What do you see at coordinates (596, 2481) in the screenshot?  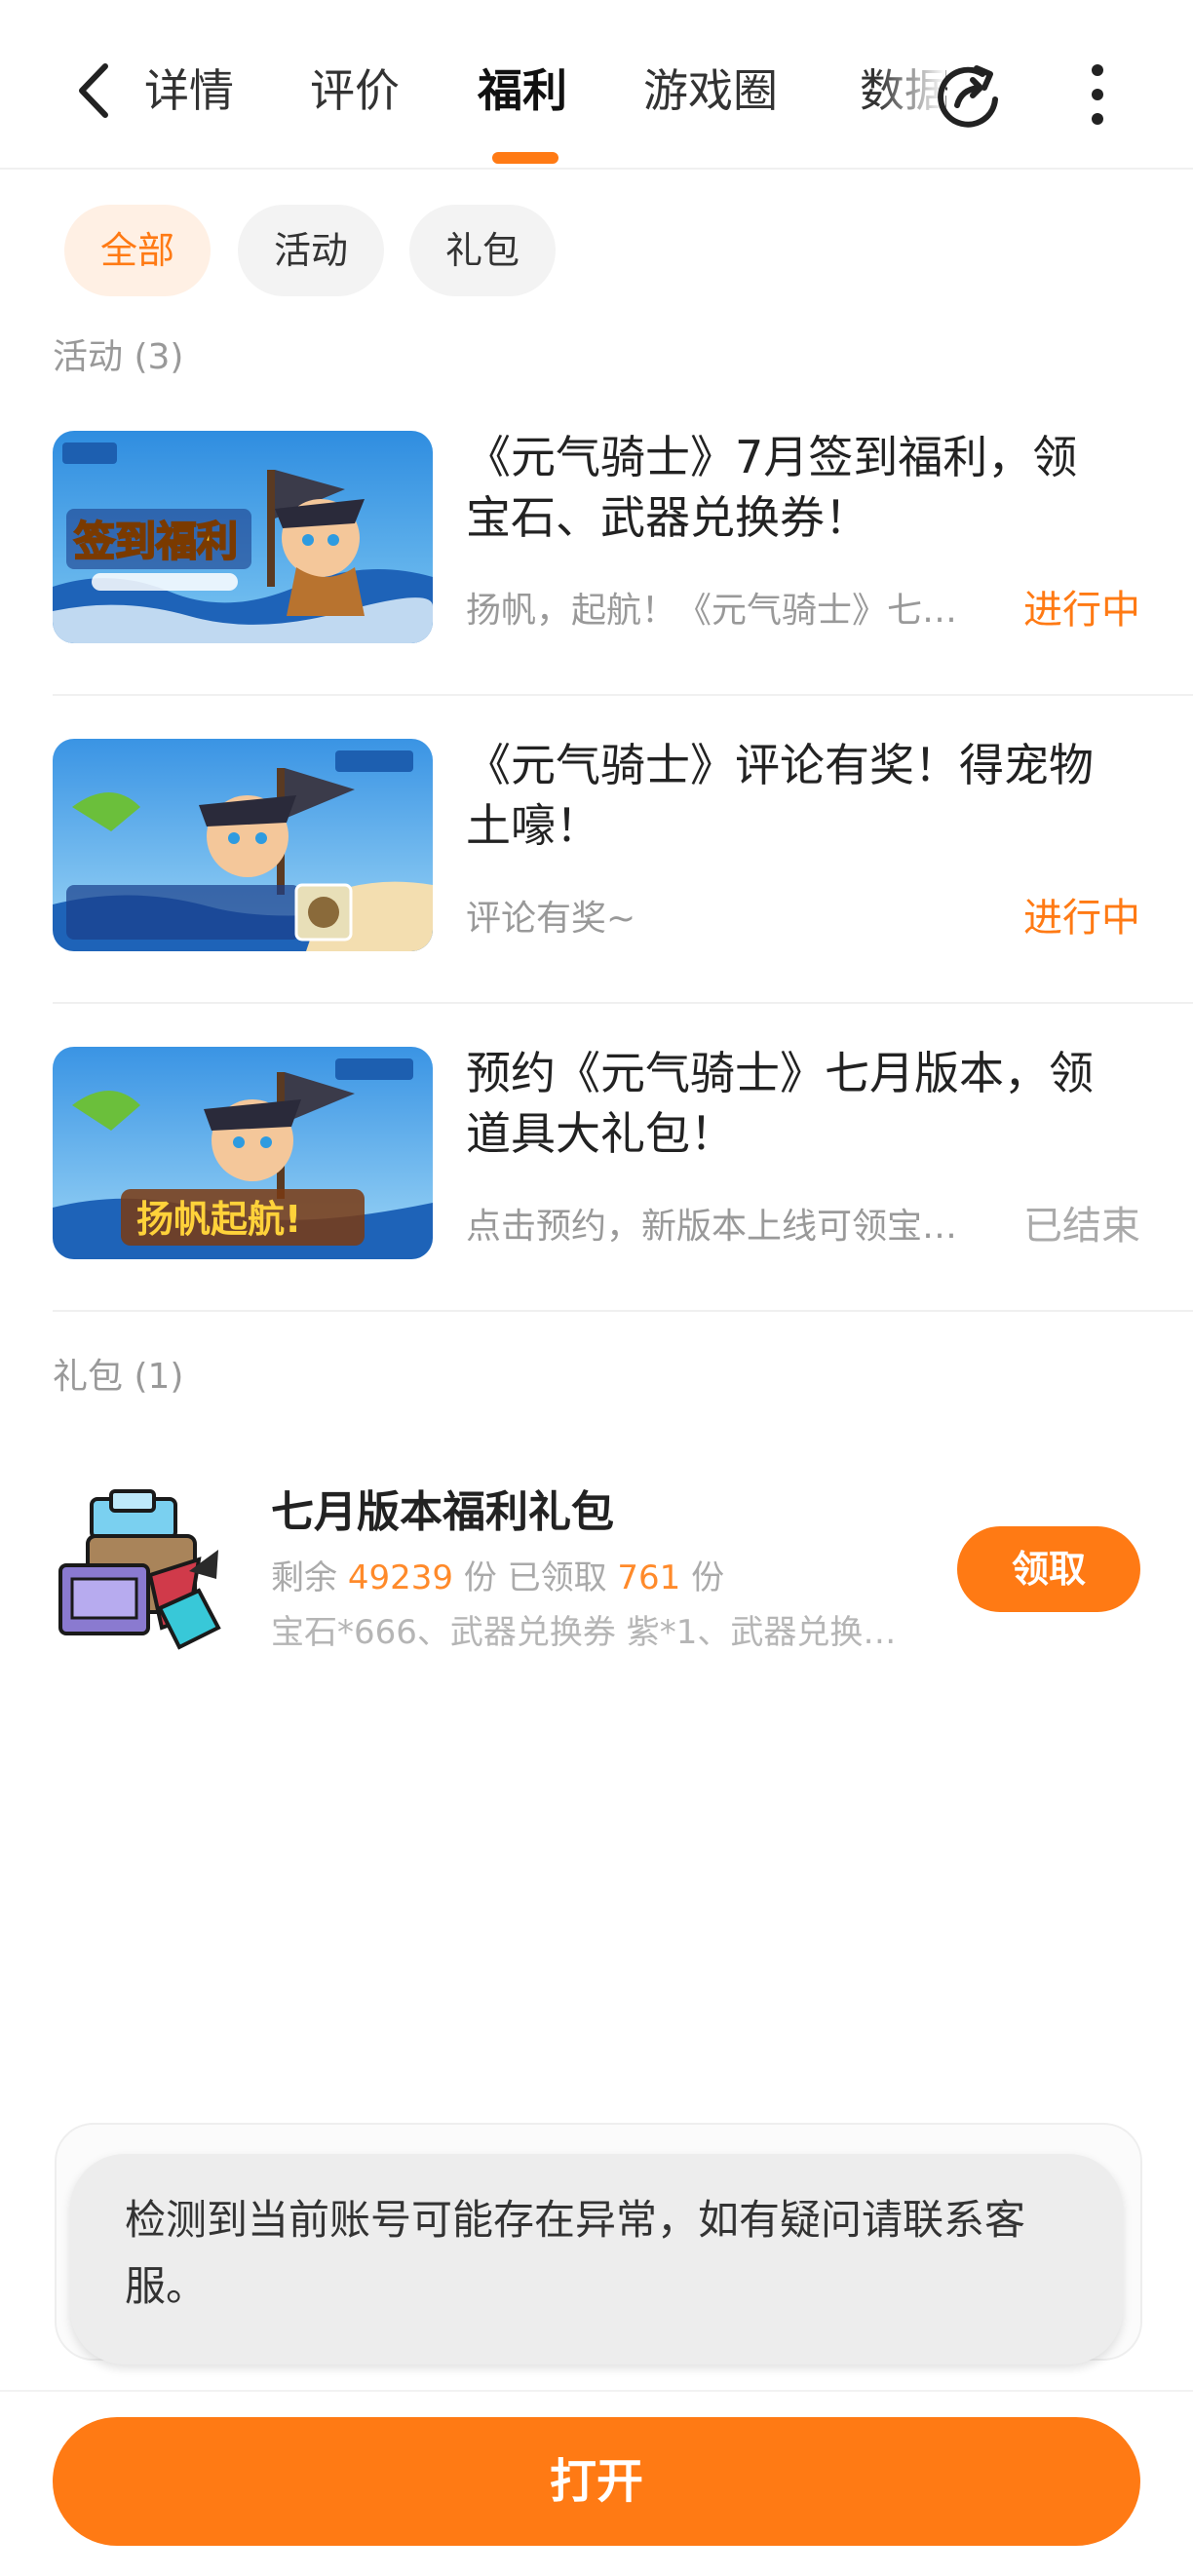 I see `open-game-button: 打开` at bounding box center [596, 2481].